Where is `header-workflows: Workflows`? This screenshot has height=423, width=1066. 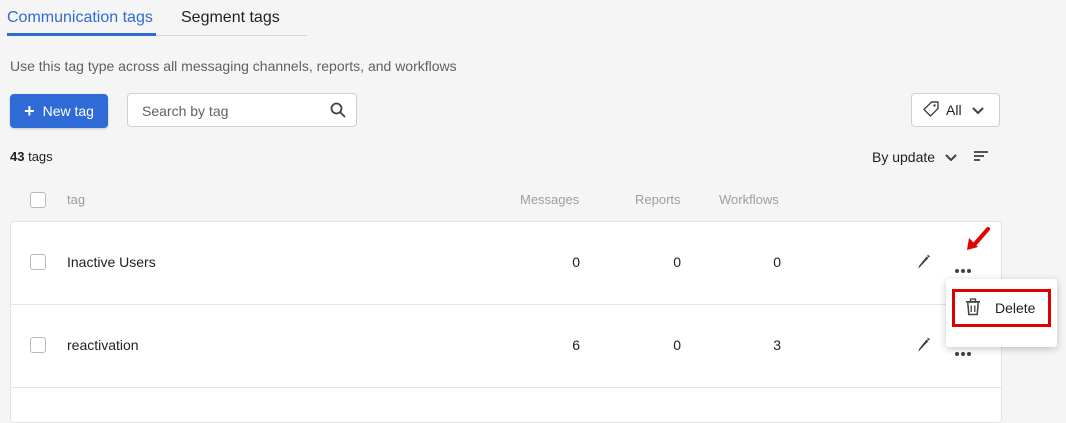
header-workflows: Workflows is located at coordinates (749, 199).